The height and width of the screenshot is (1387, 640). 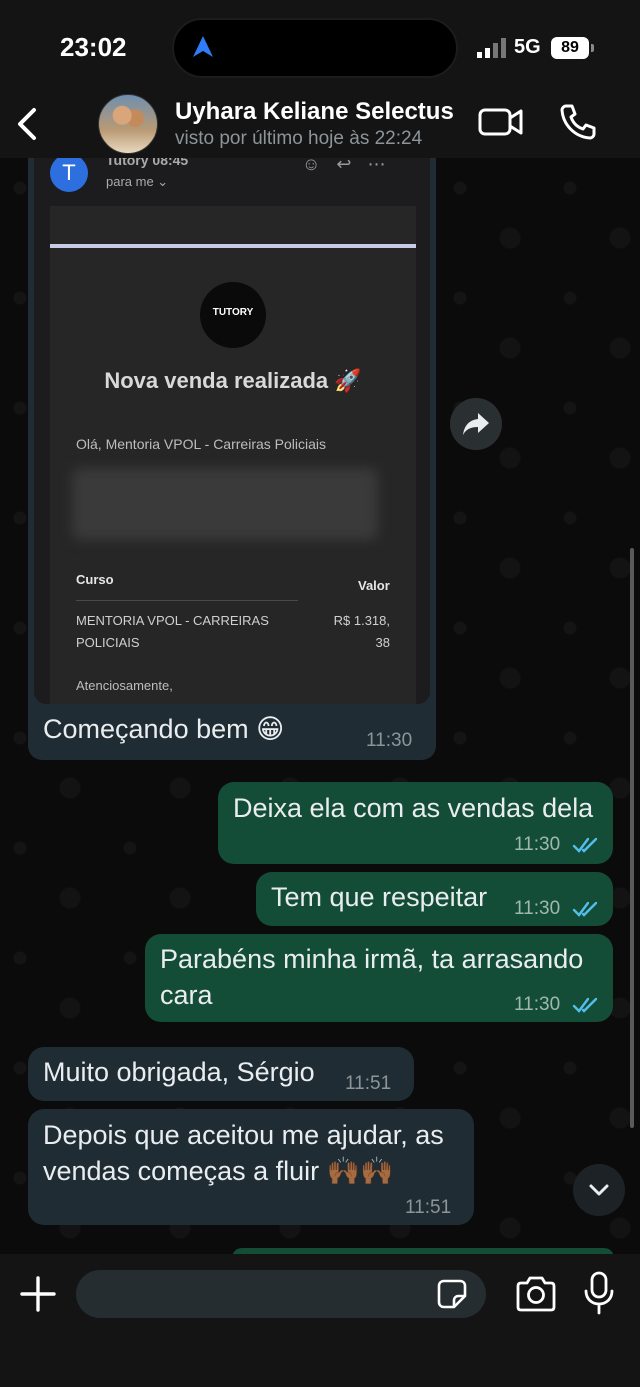 What do you see at coordinates (281, 1294) in the screenshot?
I see `message-input` at bounding box center [281, 1294].